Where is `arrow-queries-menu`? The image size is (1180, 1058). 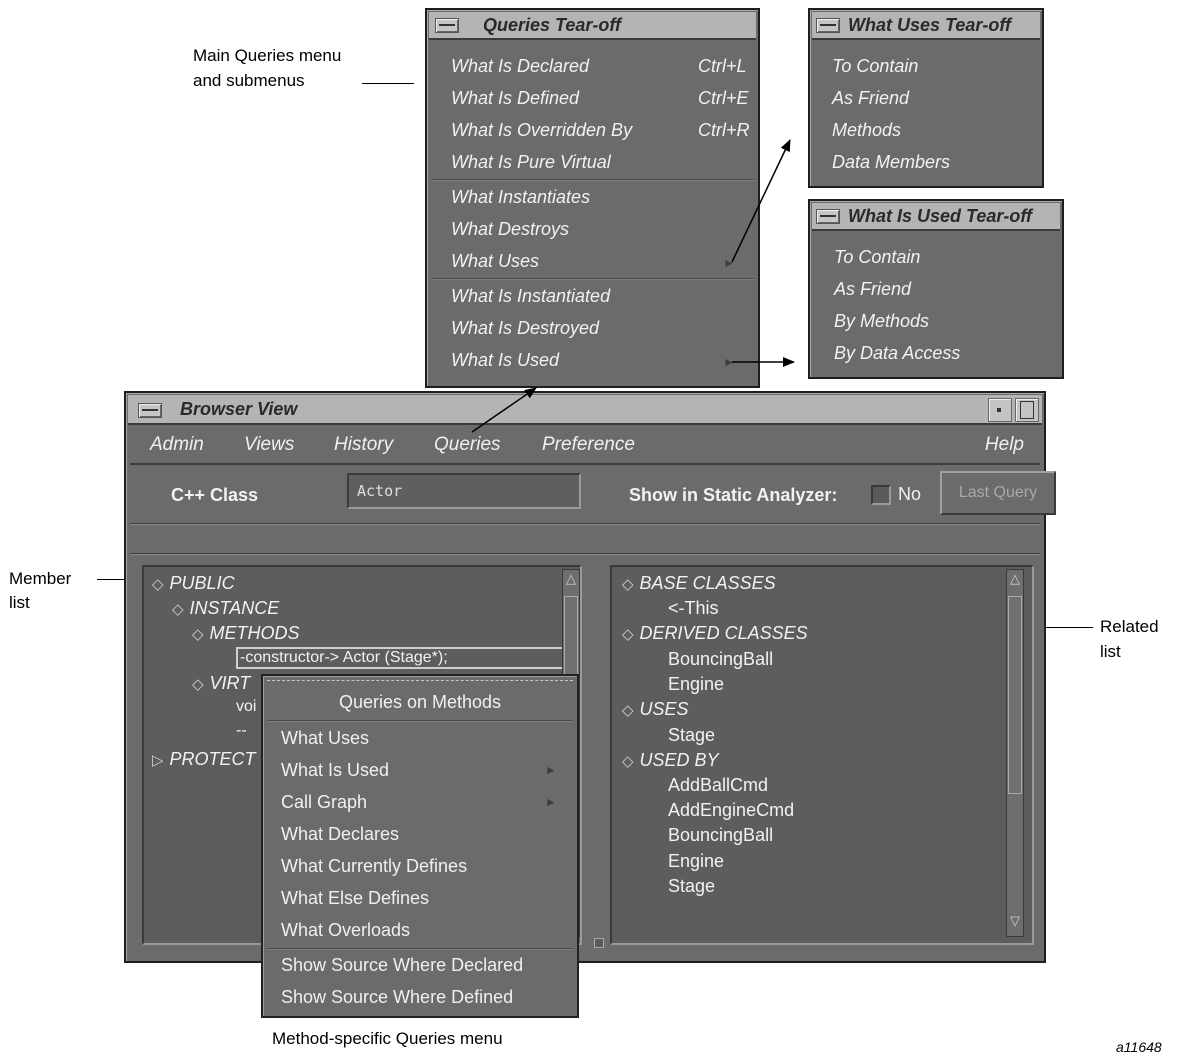 arrow-queries-menu is located at coordinates (504, 410).